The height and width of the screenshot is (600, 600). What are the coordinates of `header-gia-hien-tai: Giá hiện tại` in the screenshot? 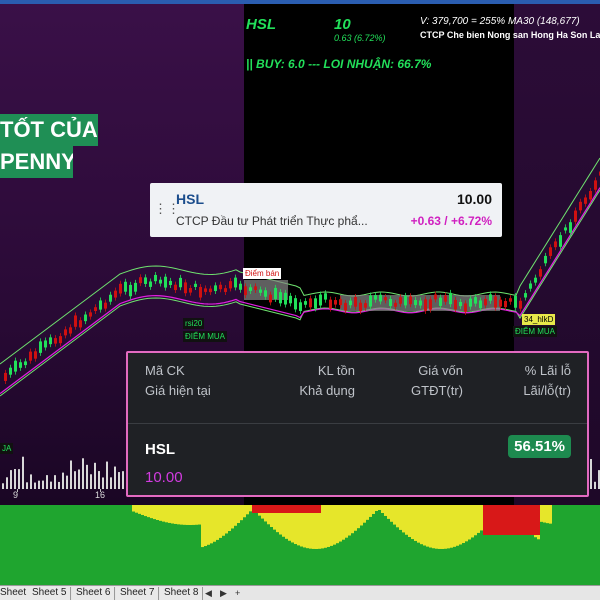 It's located at (178, 390).